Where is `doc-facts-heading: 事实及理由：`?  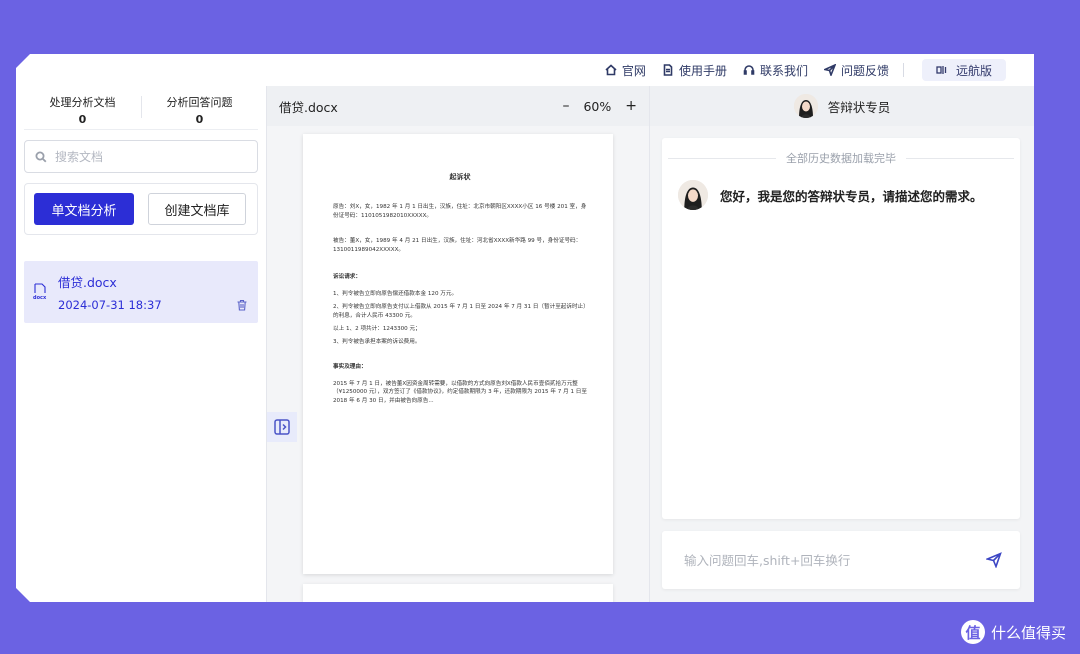
doc-facts-heading: 事实及理由： is located at coordinates (350, 366).